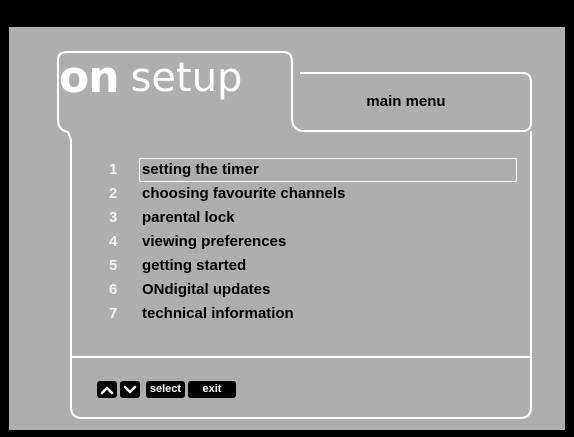 The width and height of the screenshot is (574, 437). What do you see at coordinates (113, 169) in the screenshot?
I see `menu-item-number: 1` at bounding box center [113, 169].